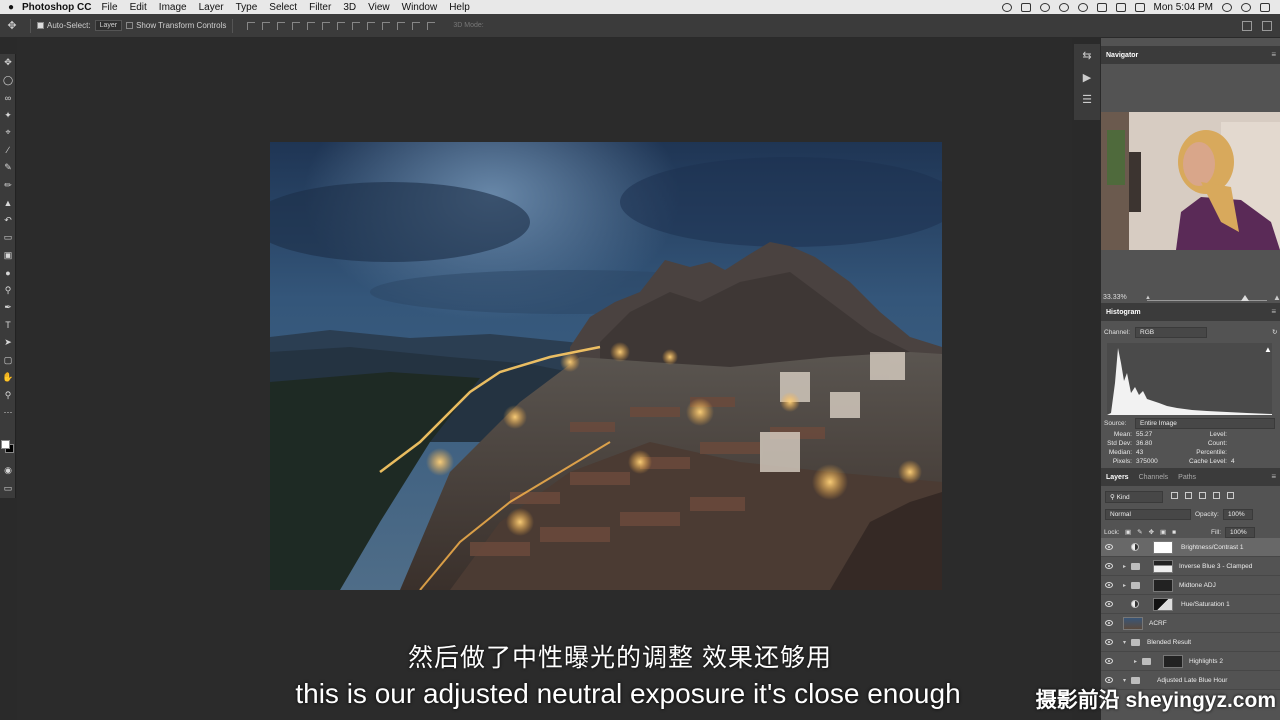 The width and height of the screenshot is (1280, 720). What do you see at coordinates (371, 25) in the screenshot?
I see `distribute-bottom-icon` at bounding box center [371, 25].